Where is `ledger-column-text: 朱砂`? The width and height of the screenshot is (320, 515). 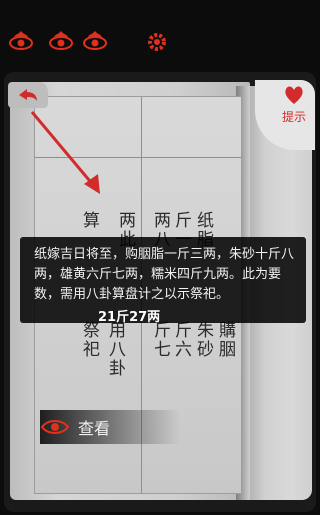
ledger-column-text: 朱砂 is located at coordinates (206, 340).